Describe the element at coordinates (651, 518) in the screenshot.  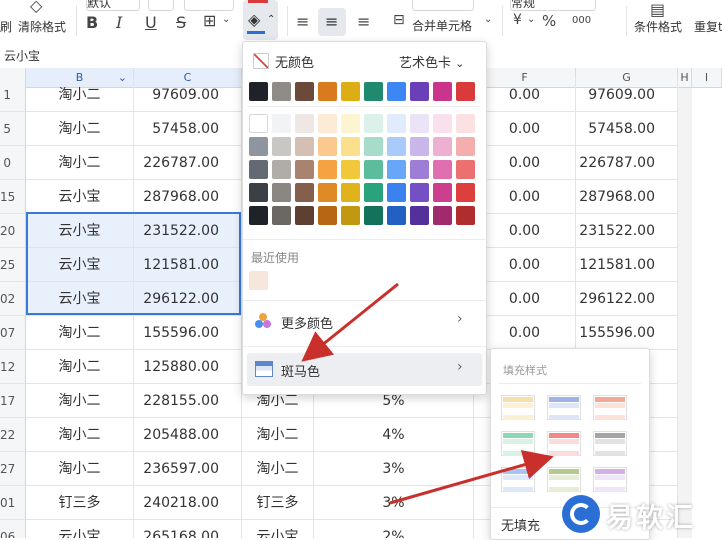
I see `watermark-text: 易软汇` at that location.